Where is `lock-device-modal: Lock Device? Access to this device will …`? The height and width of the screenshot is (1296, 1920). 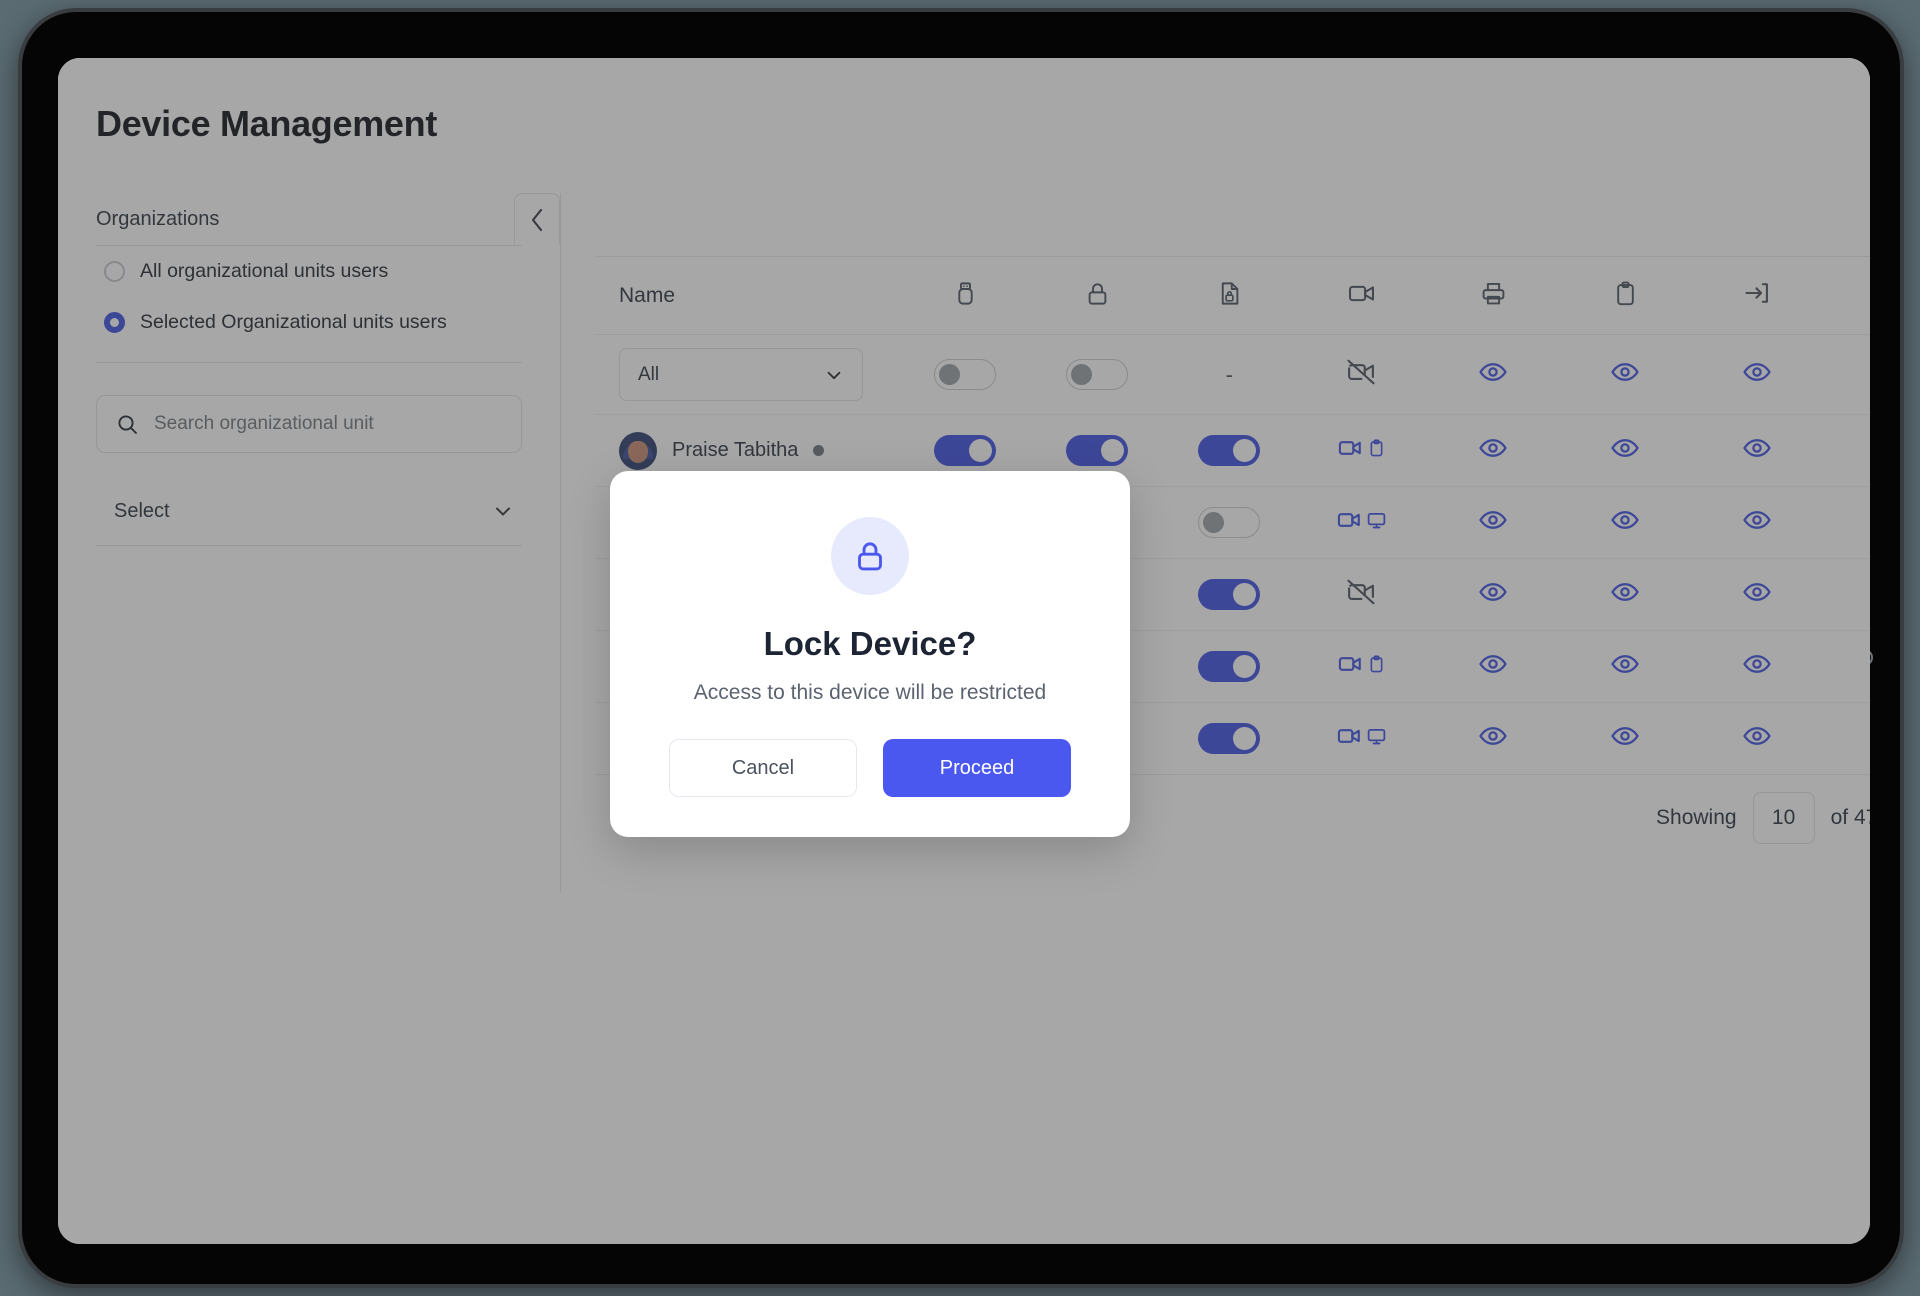
lock-device-modal: Lock Device? Access to this device will … is located at coordinates (870, 654).